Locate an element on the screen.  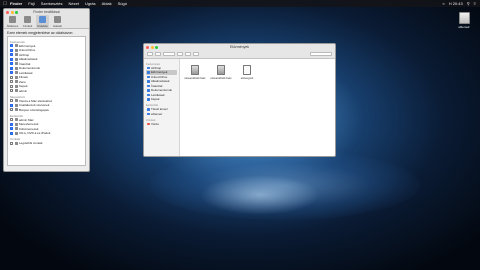
tab-tags: Címkék is located at coordinates (27, 21).